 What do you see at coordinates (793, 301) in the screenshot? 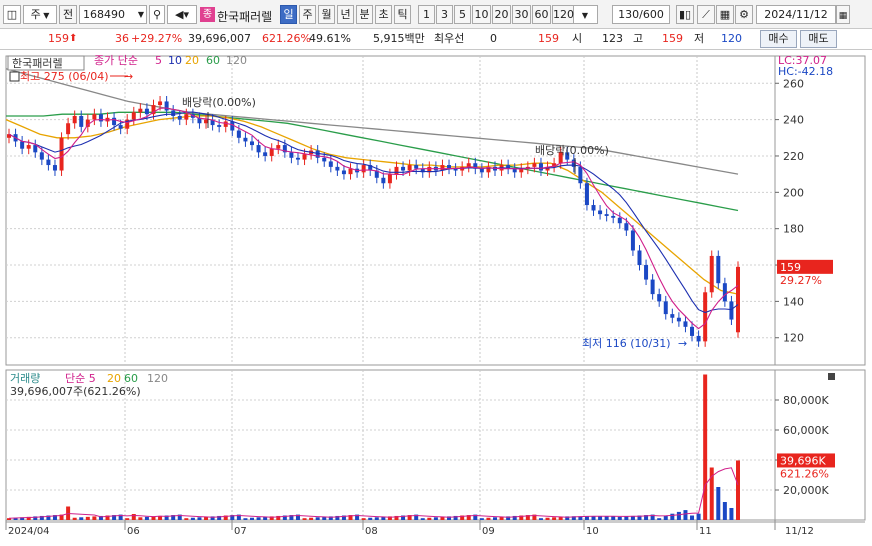
I see `y-tick-label: 140` at bounding box center [793, 301].